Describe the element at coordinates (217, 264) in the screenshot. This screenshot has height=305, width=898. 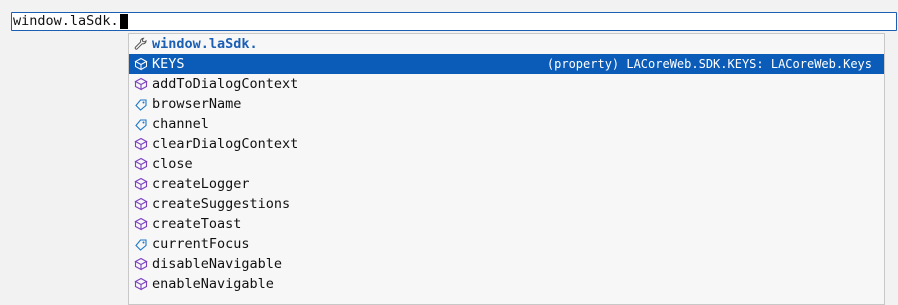
I see `suggestion-label: disableNavigable` at that location.